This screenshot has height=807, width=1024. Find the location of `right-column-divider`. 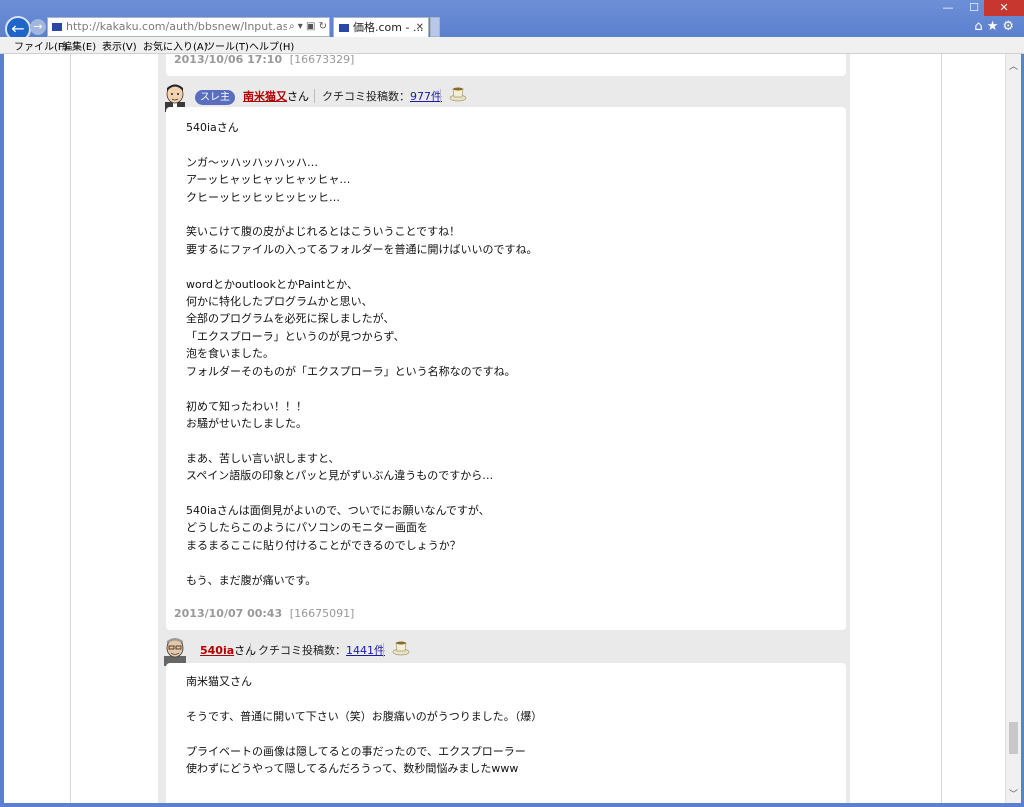

right-column-divider is located at coordinates (941, 428).